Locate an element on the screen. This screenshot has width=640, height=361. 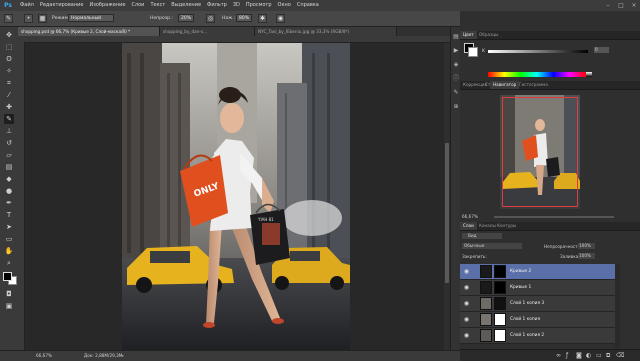
brush-panel-icon: ✎ is located at coordinates (456, 93).